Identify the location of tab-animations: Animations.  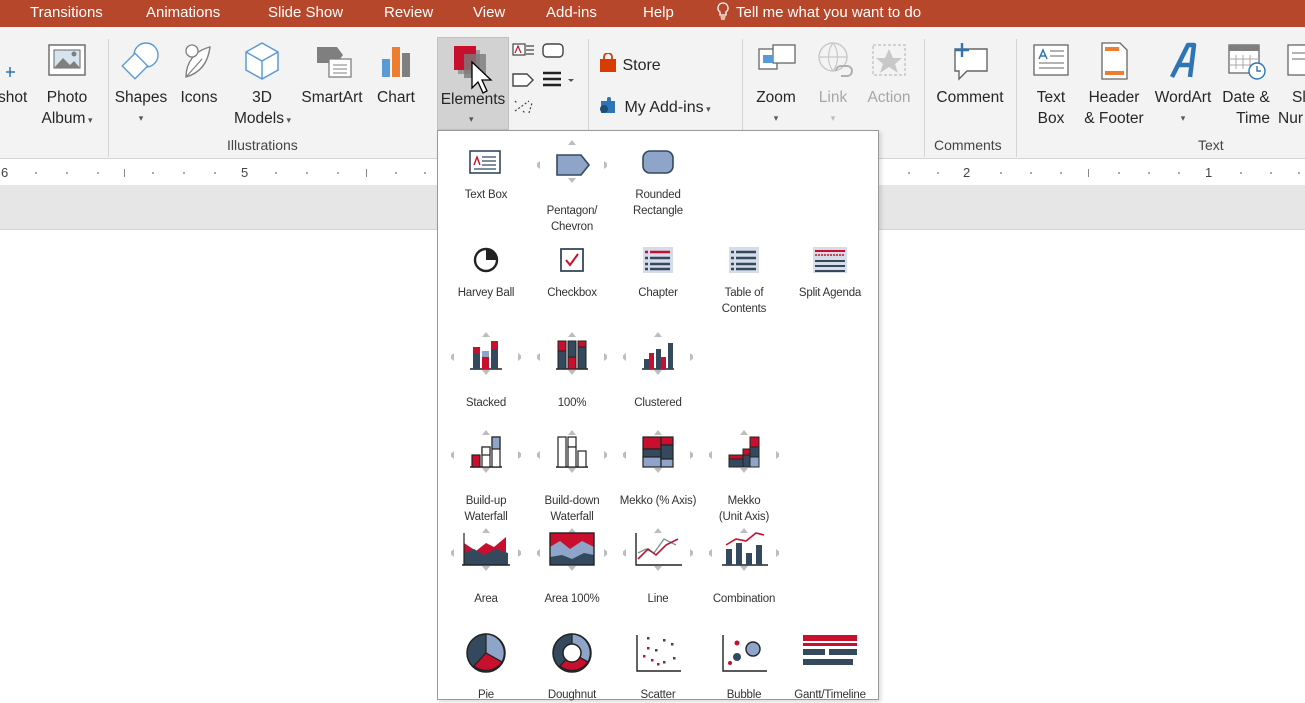
(183, 13).